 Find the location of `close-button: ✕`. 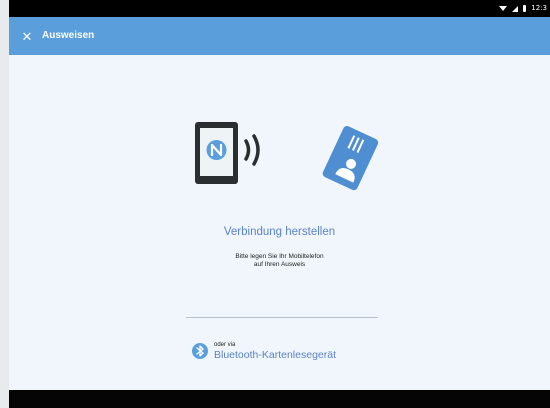

close-button: ✕ is located at coordinates (27, 36).